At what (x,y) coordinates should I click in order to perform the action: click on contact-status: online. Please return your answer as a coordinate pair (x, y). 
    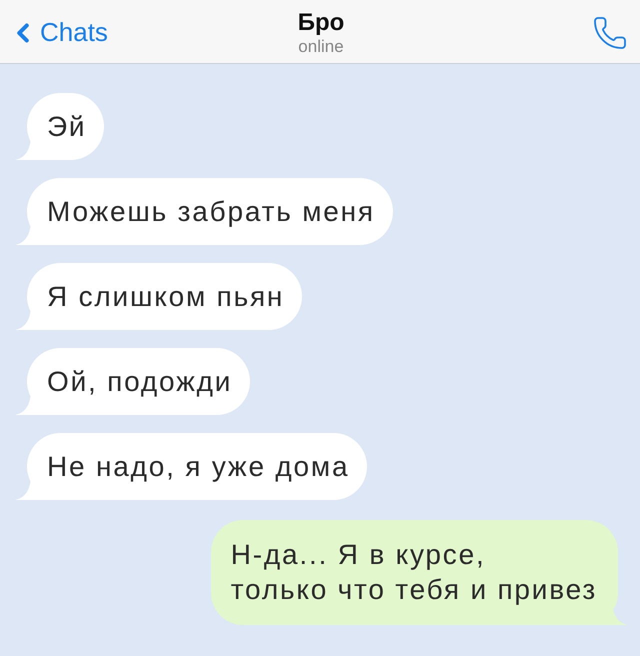
    Looking at the image, I should click on (321, 46).